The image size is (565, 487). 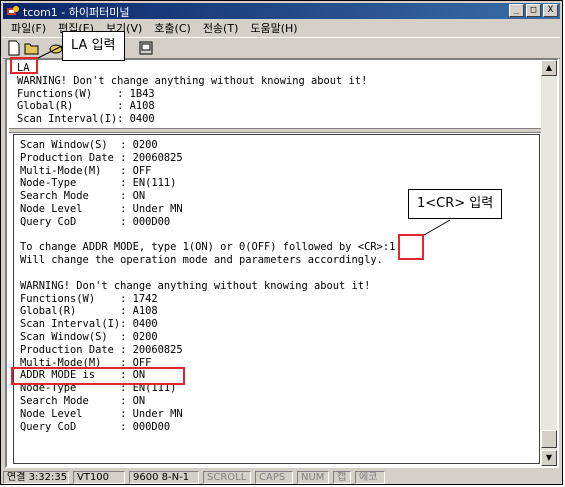 What do you see at coordinates (14, 48) in the screenshot?
I see `new-icon` at bounding box center [14, 48].